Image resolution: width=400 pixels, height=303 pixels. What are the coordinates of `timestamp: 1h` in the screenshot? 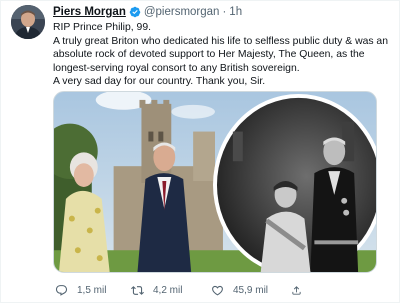 It's located at (235, 12).